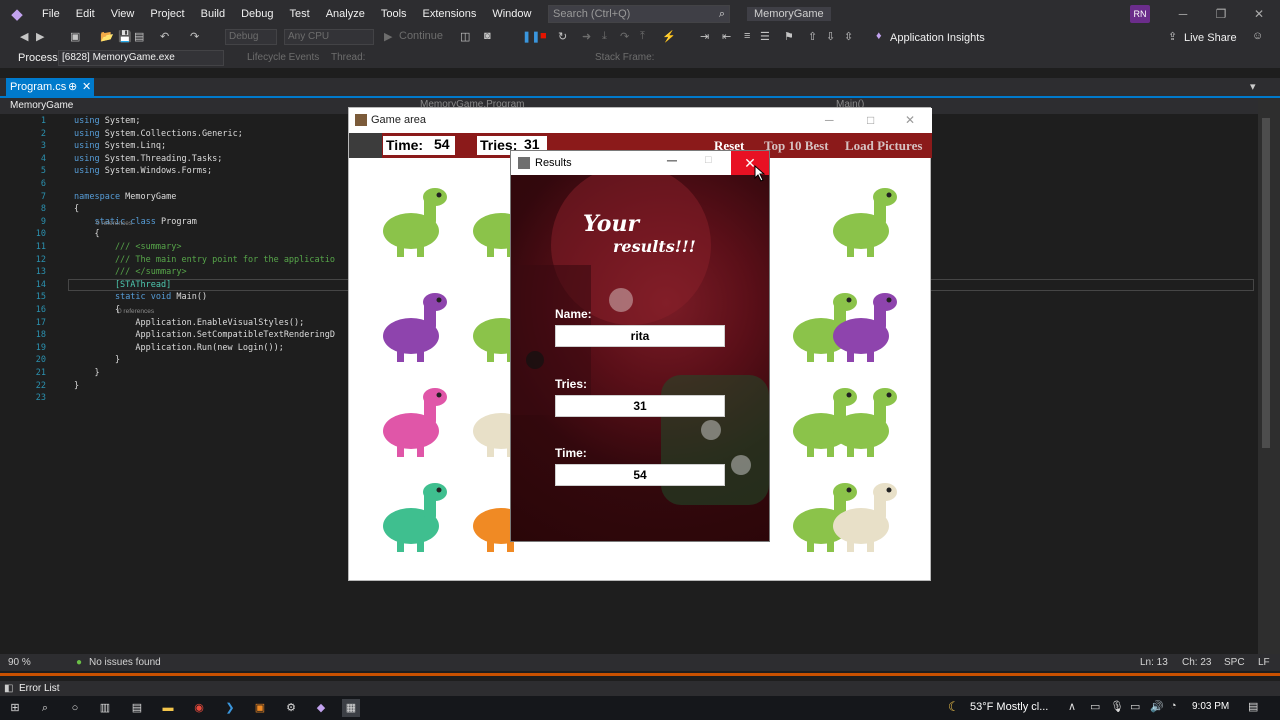  Describe the element at coordinates (75, 708) in the screenshot. I see `cortana-icon: ○` at that location.